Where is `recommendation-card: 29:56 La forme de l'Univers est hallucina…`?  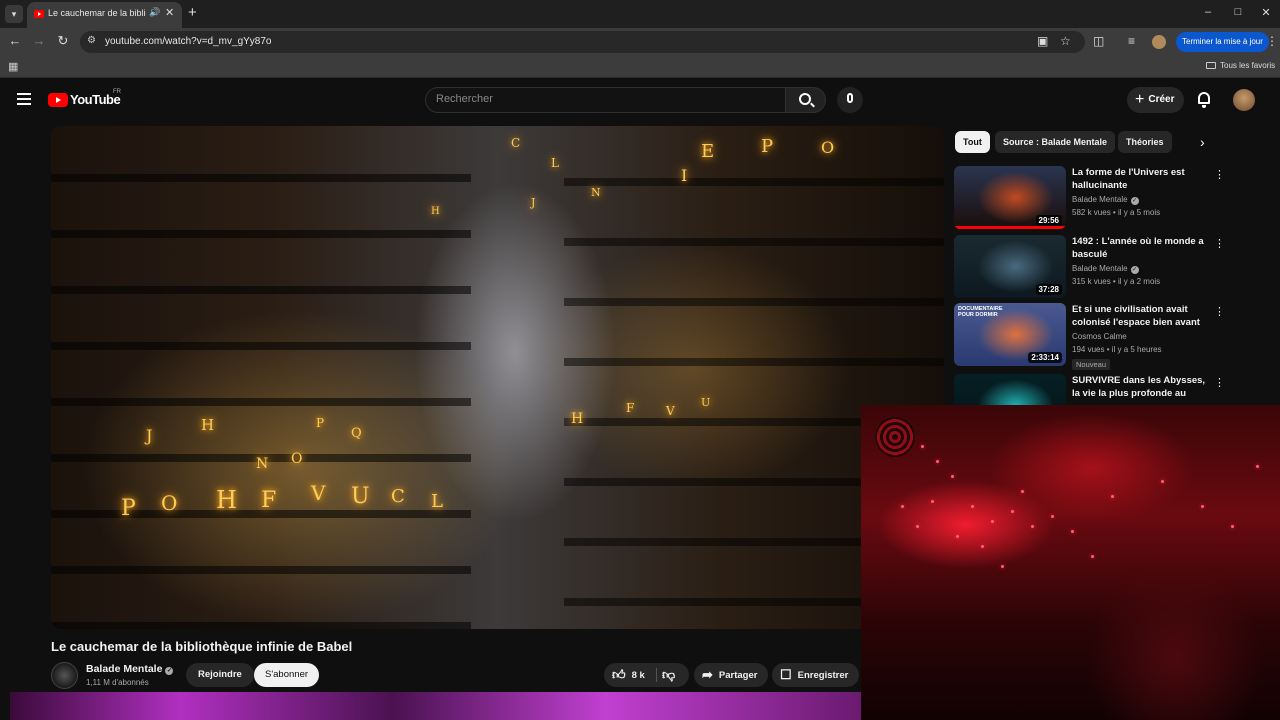
recommendation-card: 29:56 La forme de l'Univers est hallucina… is located at coordinates (1089, 199).